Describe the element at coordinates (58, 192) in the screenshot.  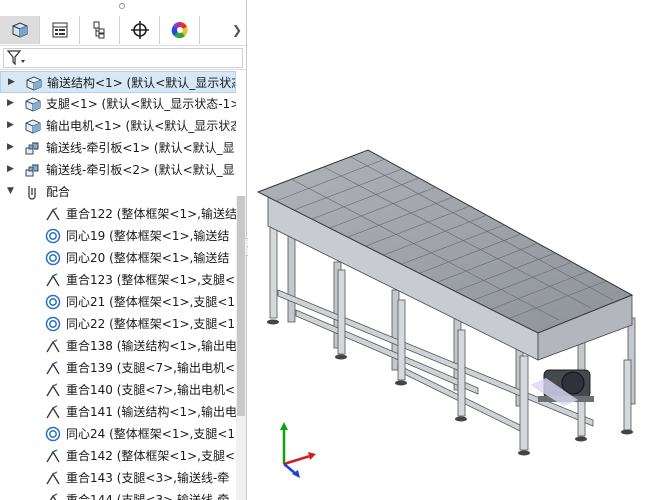
I see `tree-item-label: 配合` at that location.